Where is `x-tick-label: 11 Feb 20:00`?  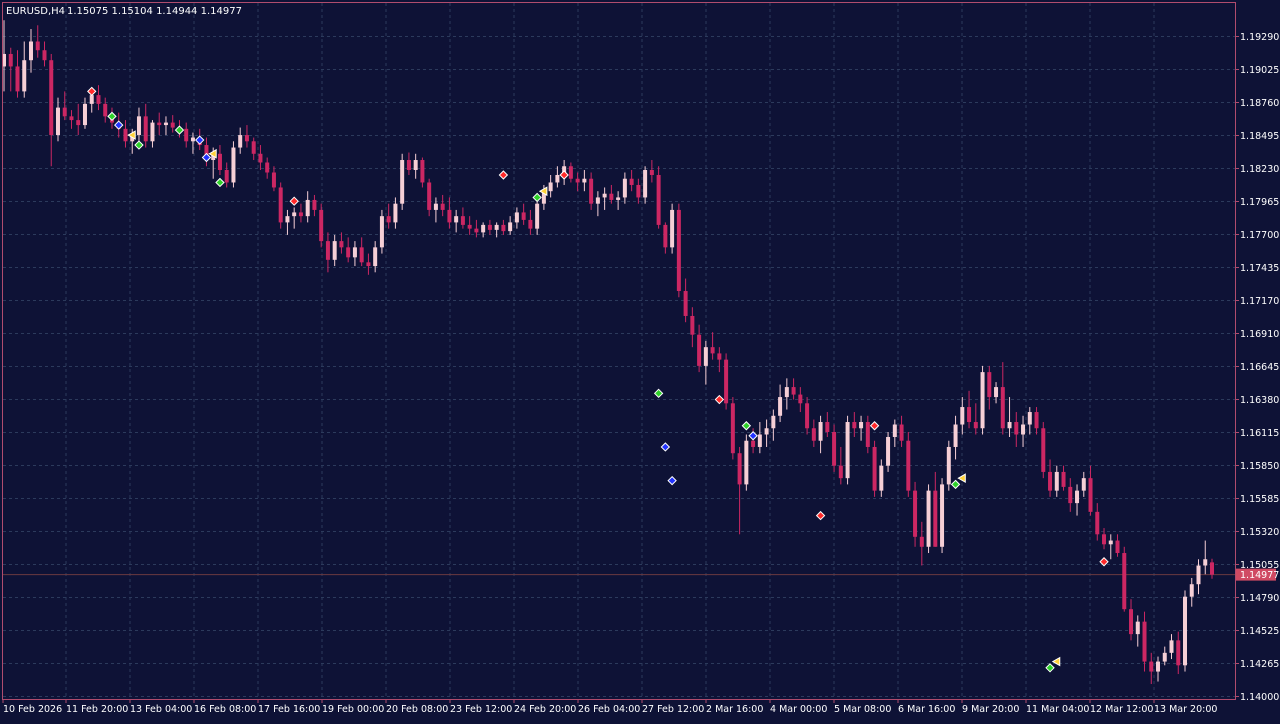
x-tick-label: 11 Feb 20:00 is located at coordinates (97, 709).